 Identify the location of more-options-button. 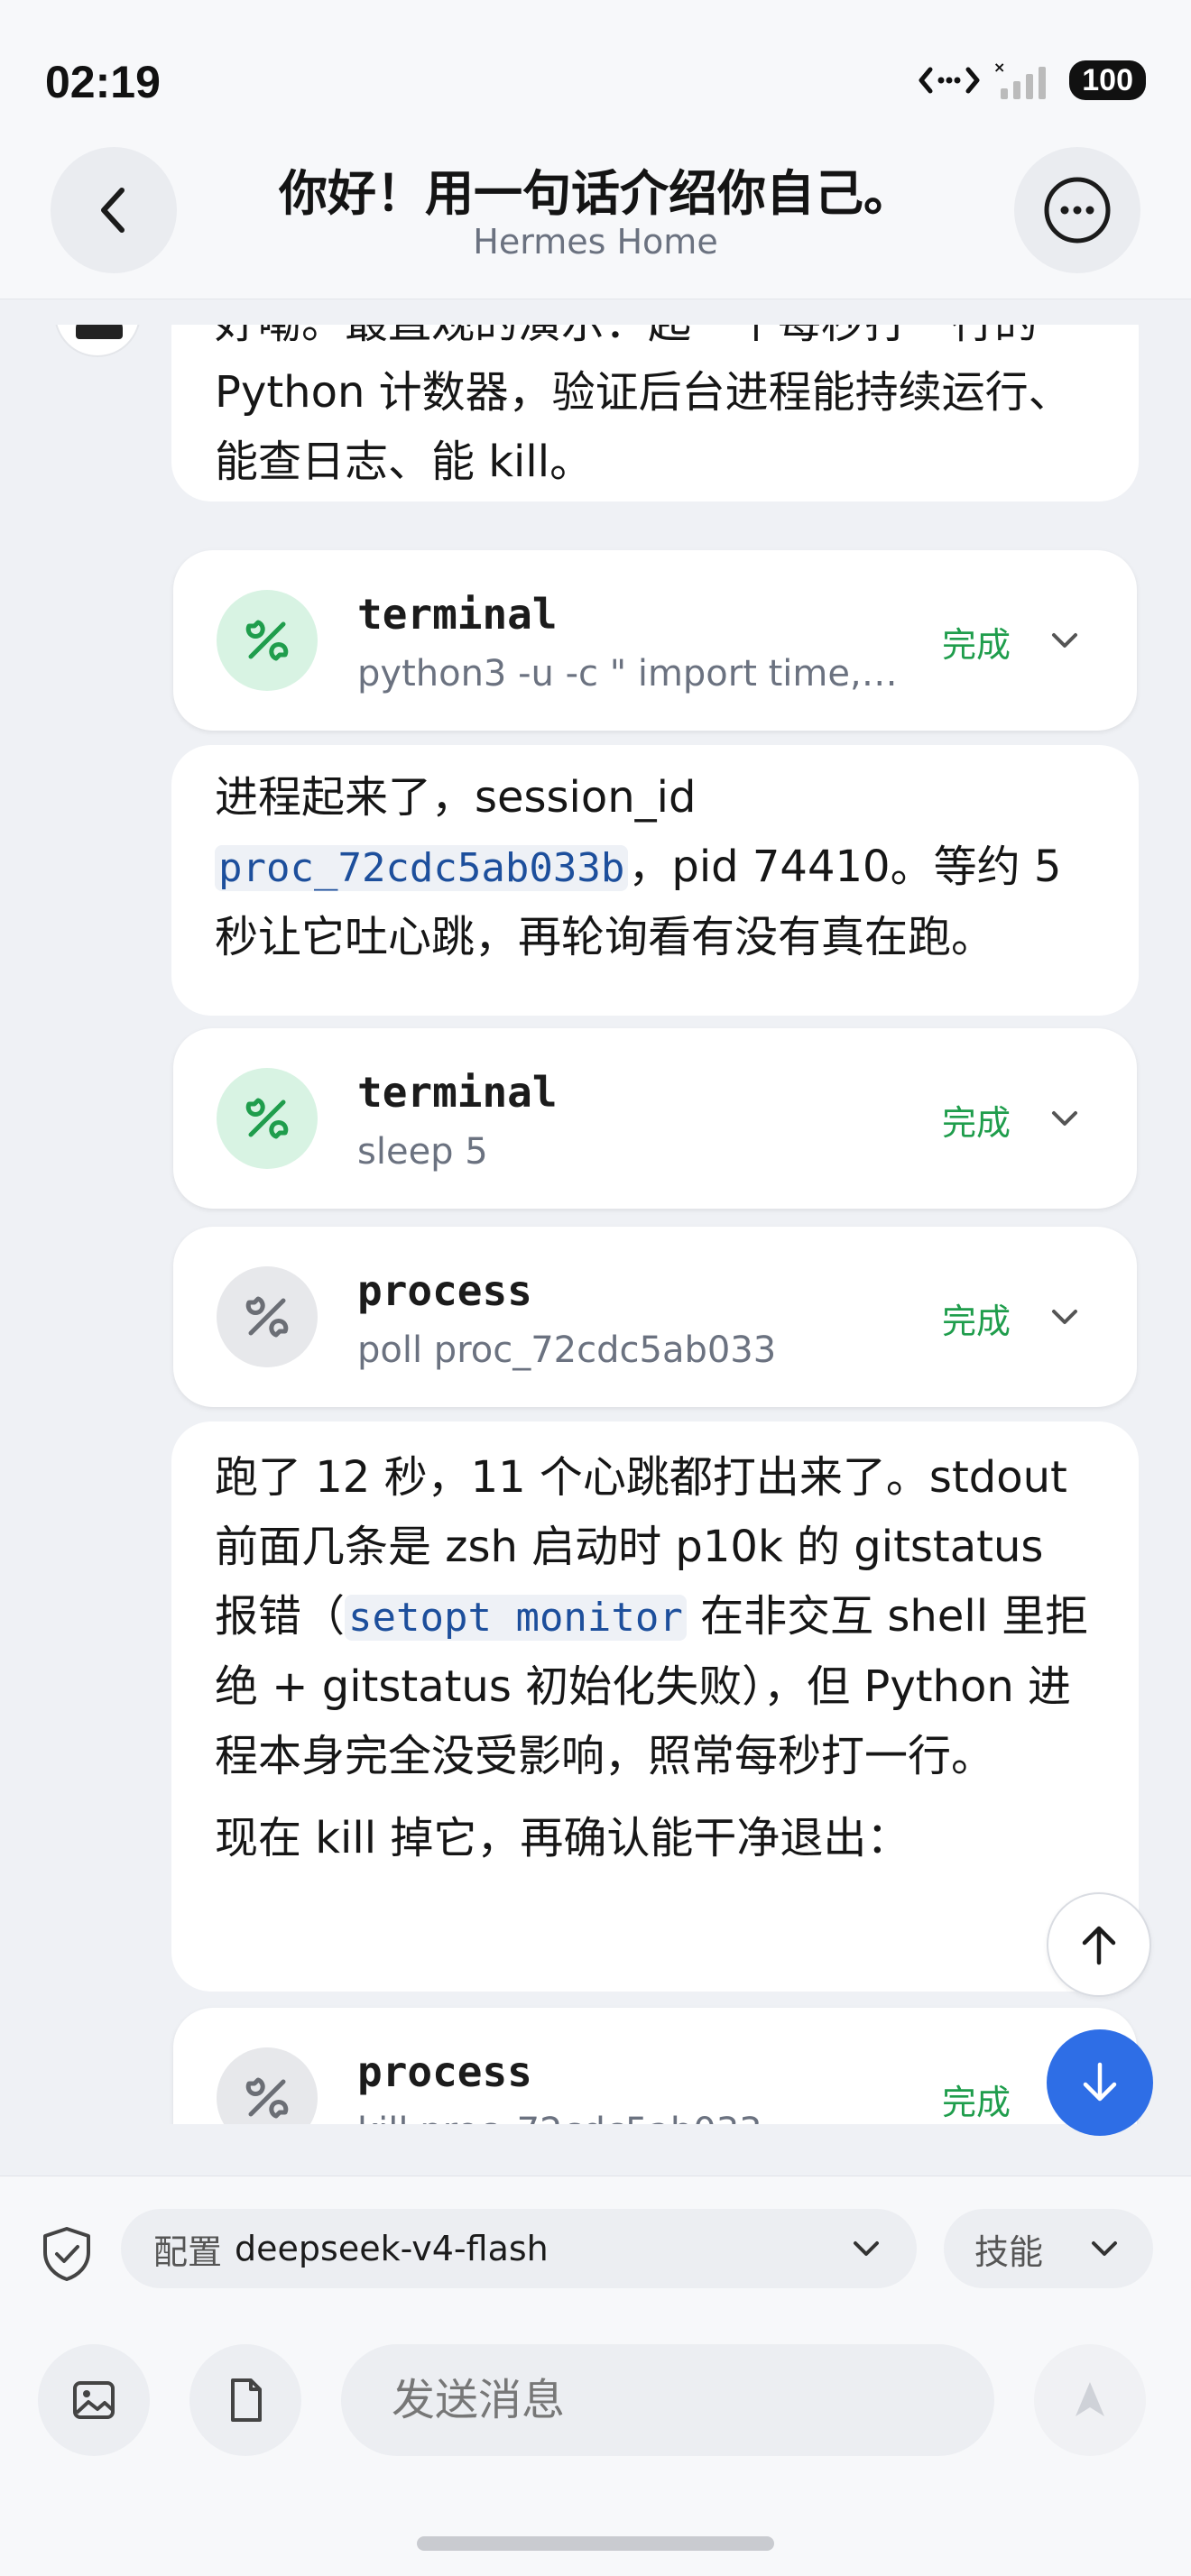
(1077, 210).